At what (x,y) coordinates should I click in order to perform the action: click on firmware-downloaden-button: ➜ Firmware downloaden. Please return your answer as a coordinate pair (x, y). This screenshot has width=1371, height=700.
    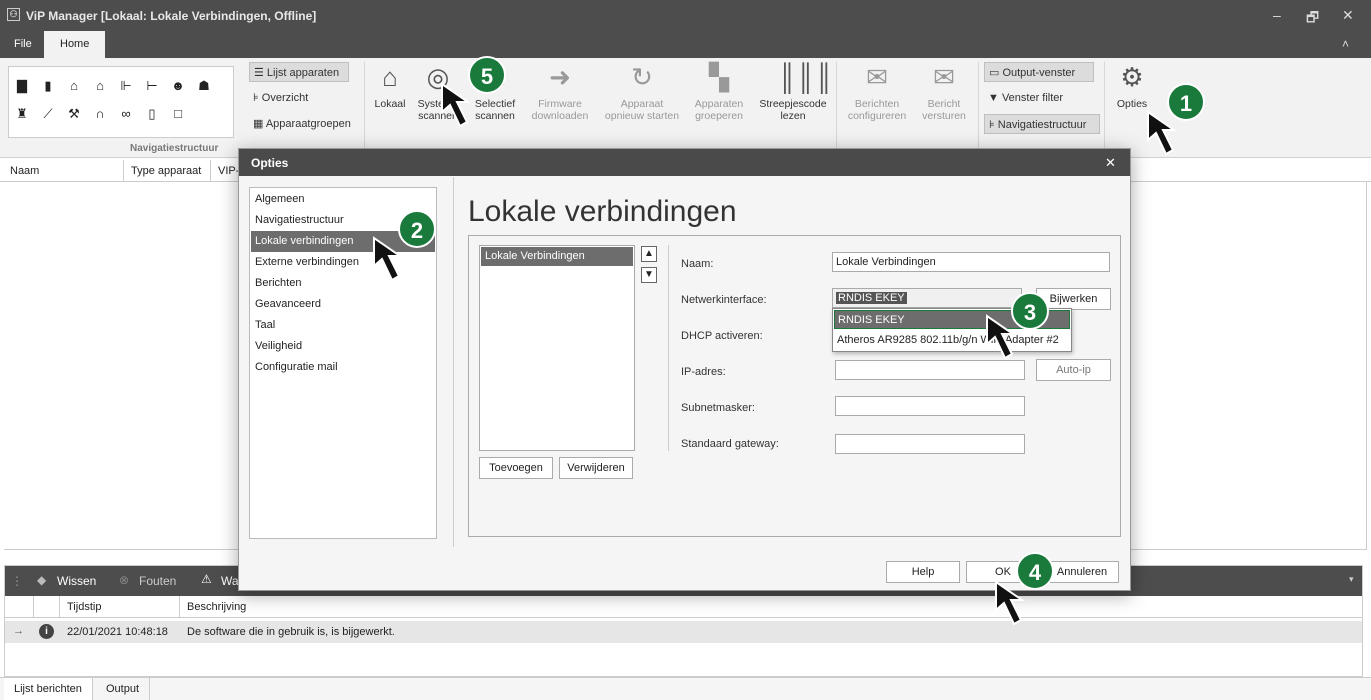
    Looking at the image, I should click on (560, 92).